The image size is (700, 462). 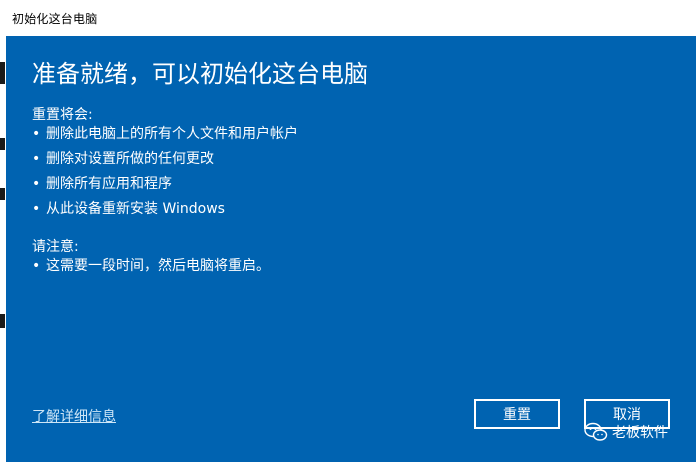 I want to click on list-item: • 删除对设置所做的任何更改, so click(x=165, y=159).